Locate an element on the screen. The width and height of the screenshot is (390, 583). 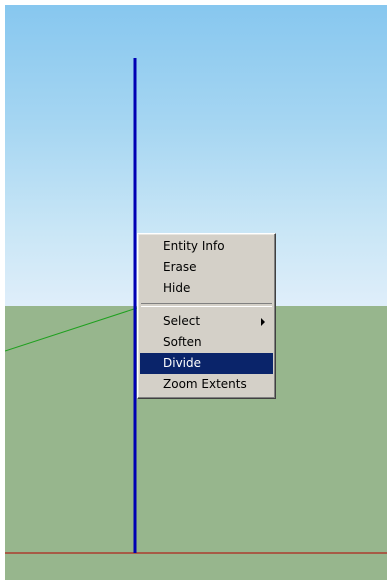
menu-item-label: Erase is located at coordinates (180, 267).